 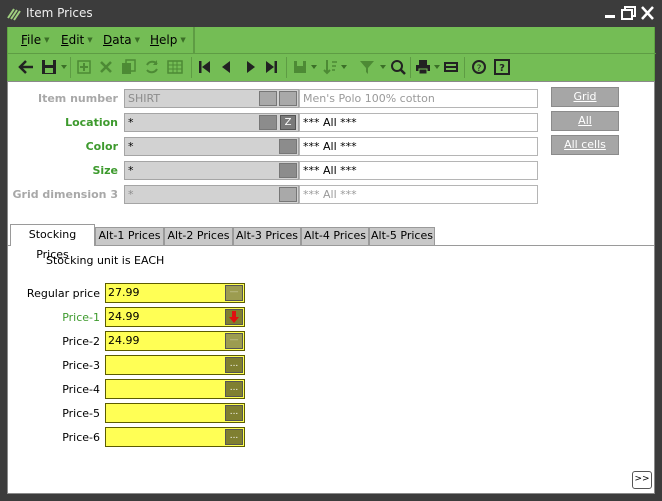 I want to click on support-icon: ?, so click(x=479, y=67).